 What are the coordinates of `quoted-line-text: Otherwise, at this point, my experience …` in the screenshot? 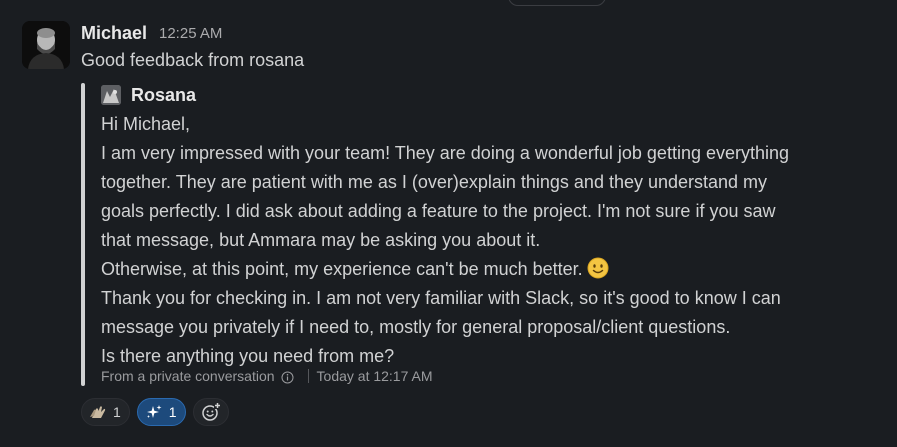 It's located at (342, 269).